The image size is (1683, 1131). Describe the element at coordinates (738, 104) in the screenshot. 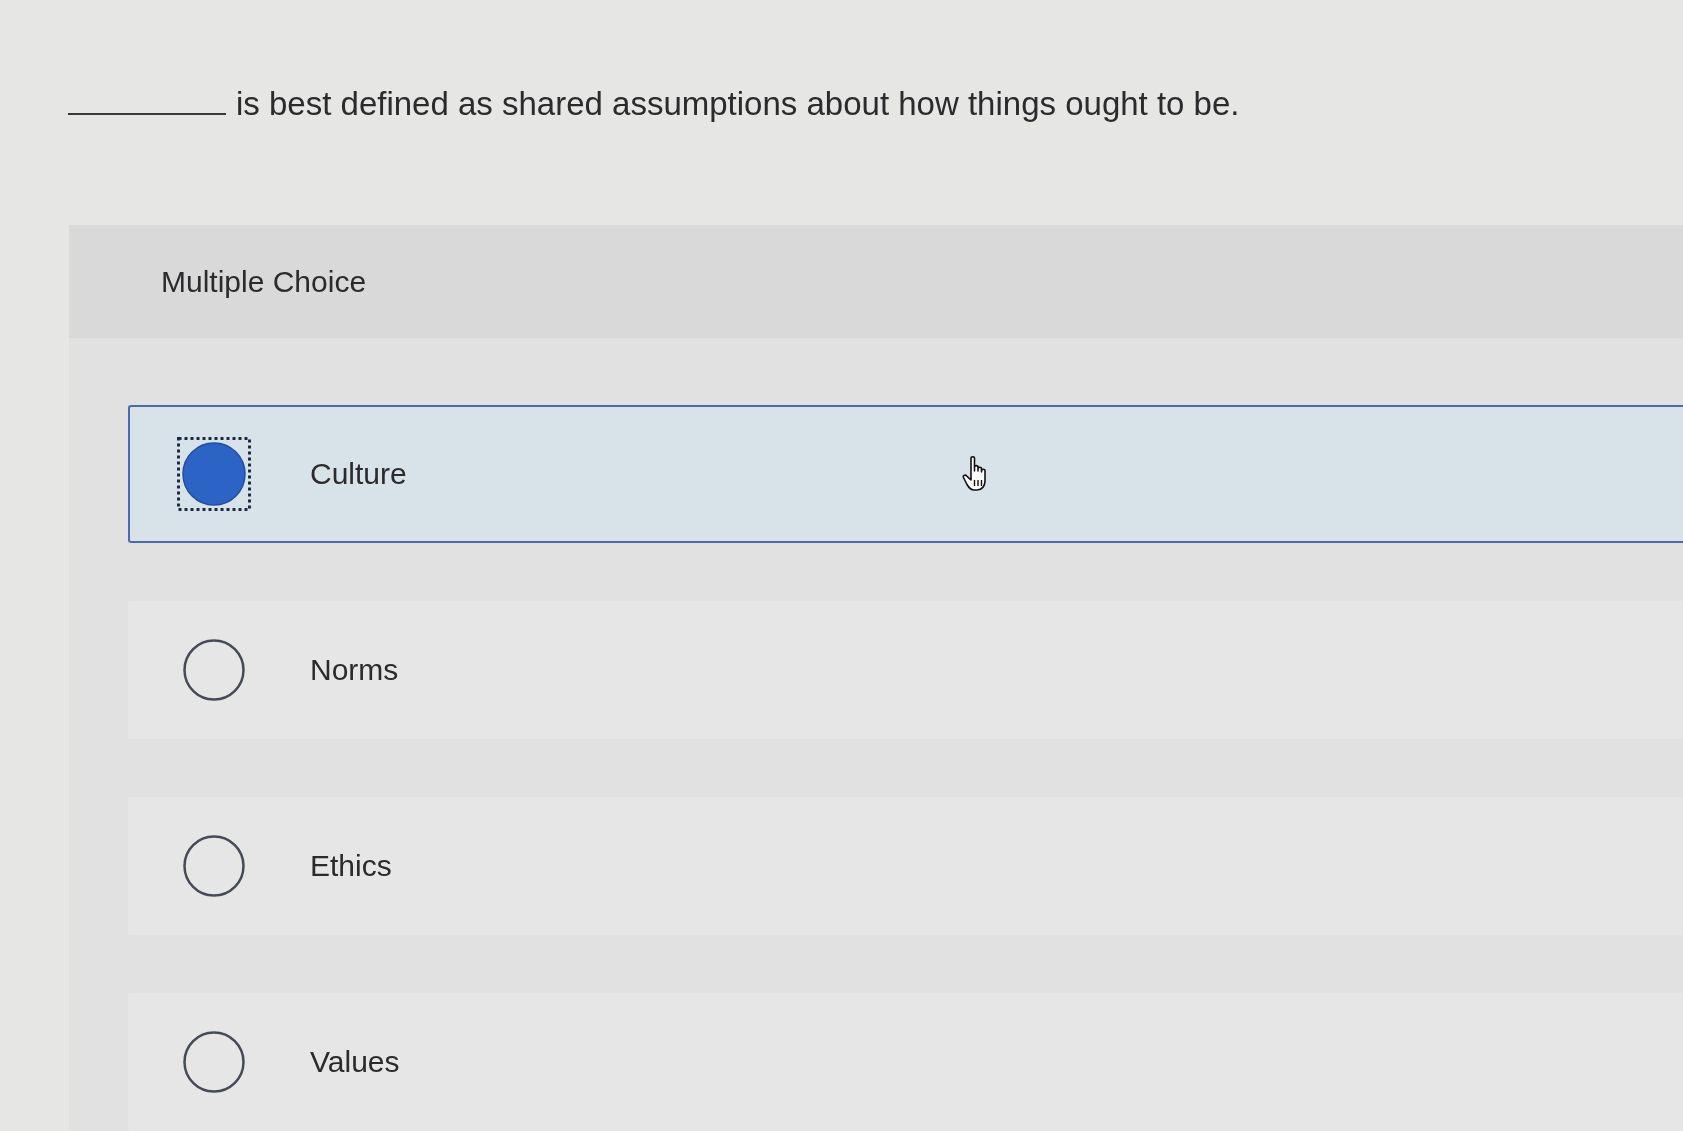

I see `question-text: is best defined as shared assumptions about how things ought to be.` at that location.